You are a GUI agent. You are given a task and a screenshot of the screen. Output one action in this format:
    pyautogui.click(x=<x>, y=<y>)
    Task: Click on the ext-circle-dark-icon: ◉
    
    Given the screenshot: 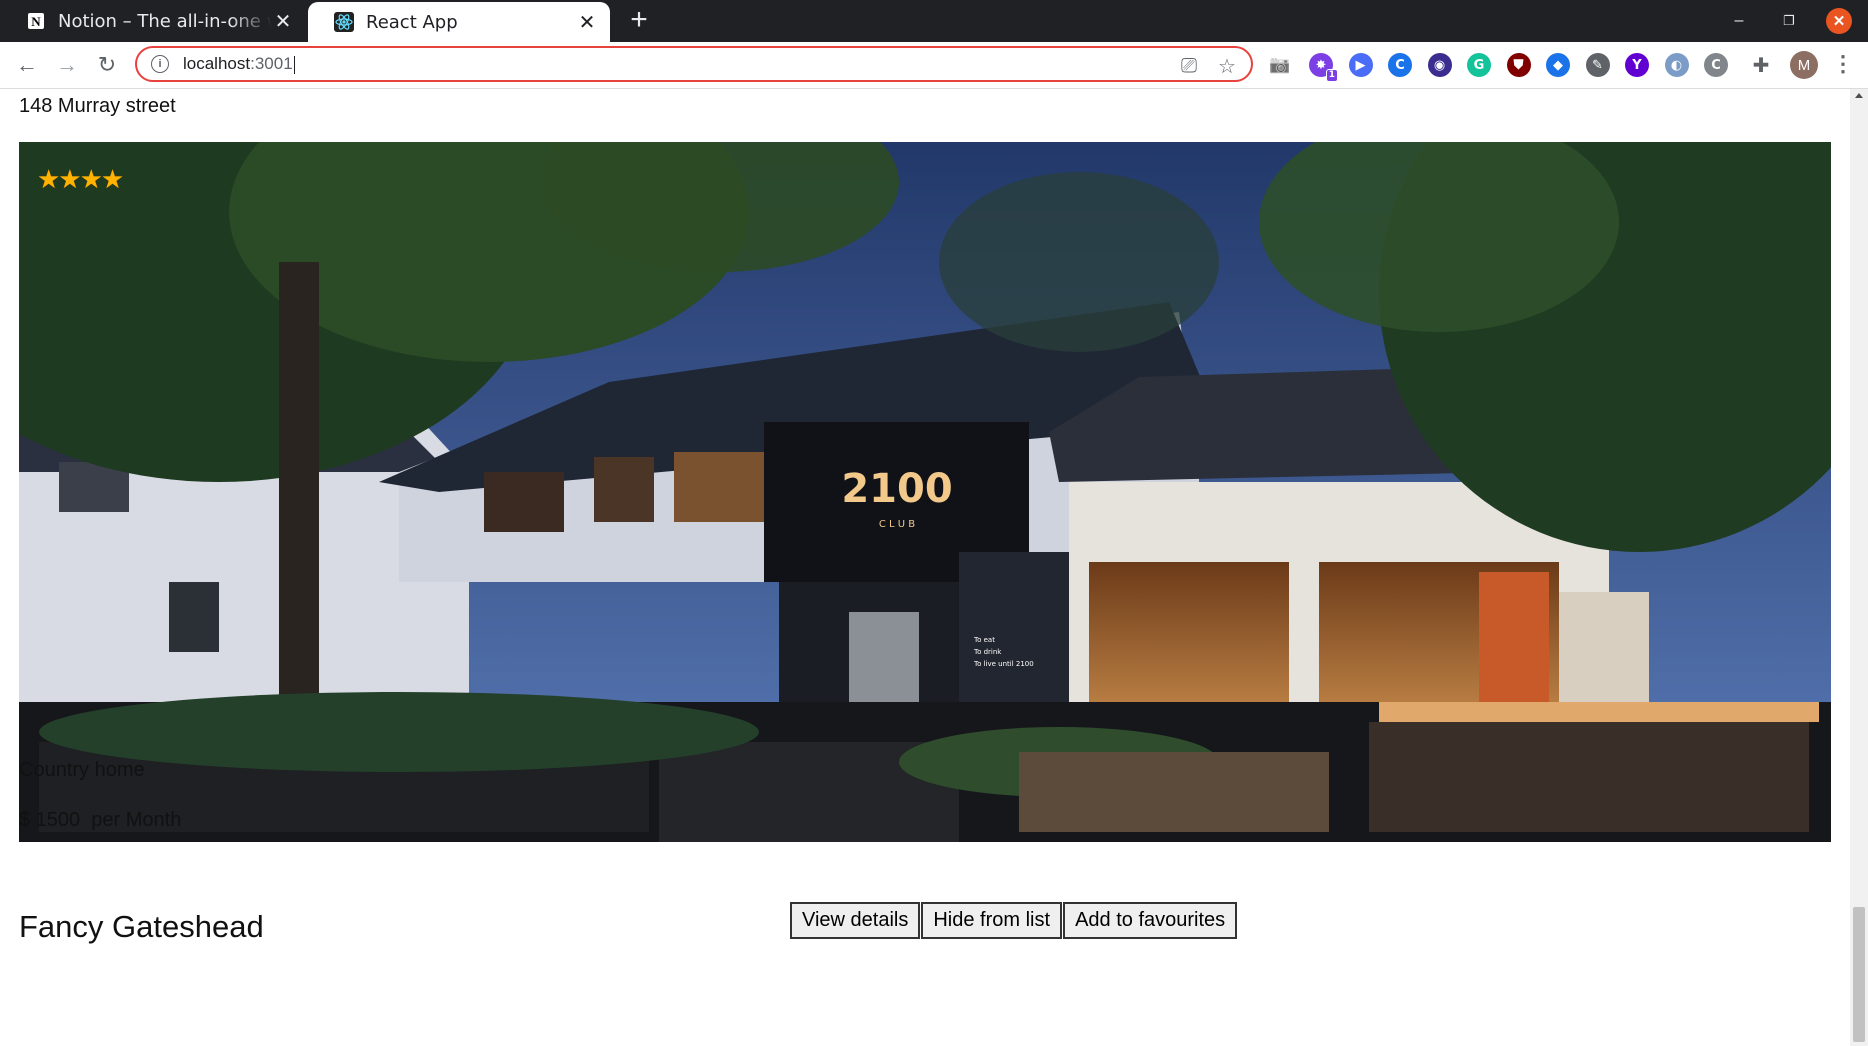 What is the action you would take?
    pyautogui.click(x=1439, y=65)
    